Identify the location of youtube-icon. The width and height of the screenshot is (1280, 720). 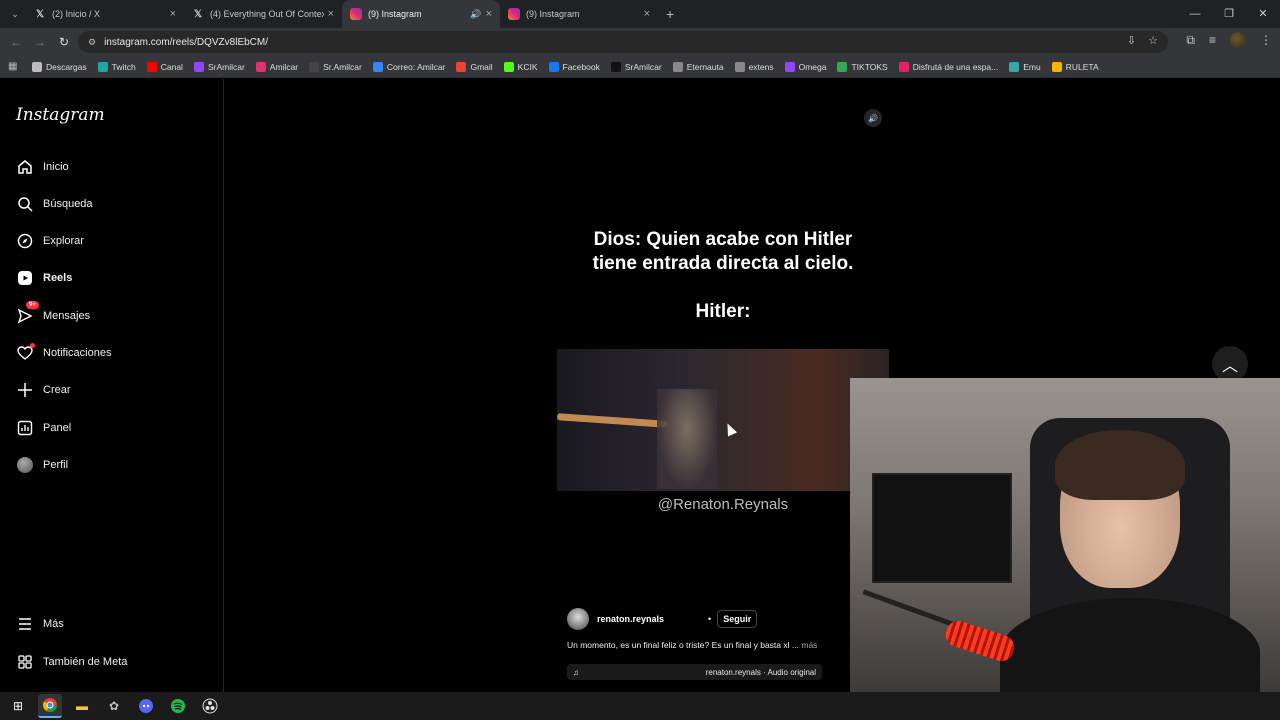
(151, 66).